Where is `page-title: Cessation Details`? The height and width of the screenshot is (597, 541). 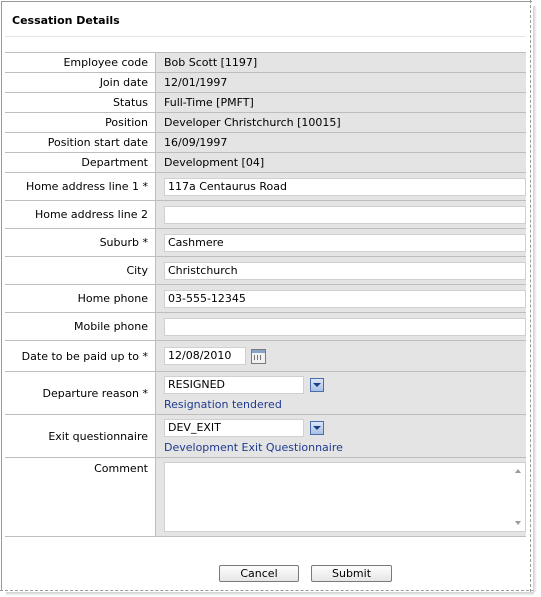 page-title: Cessation Details is located at coordinates (66, 20).